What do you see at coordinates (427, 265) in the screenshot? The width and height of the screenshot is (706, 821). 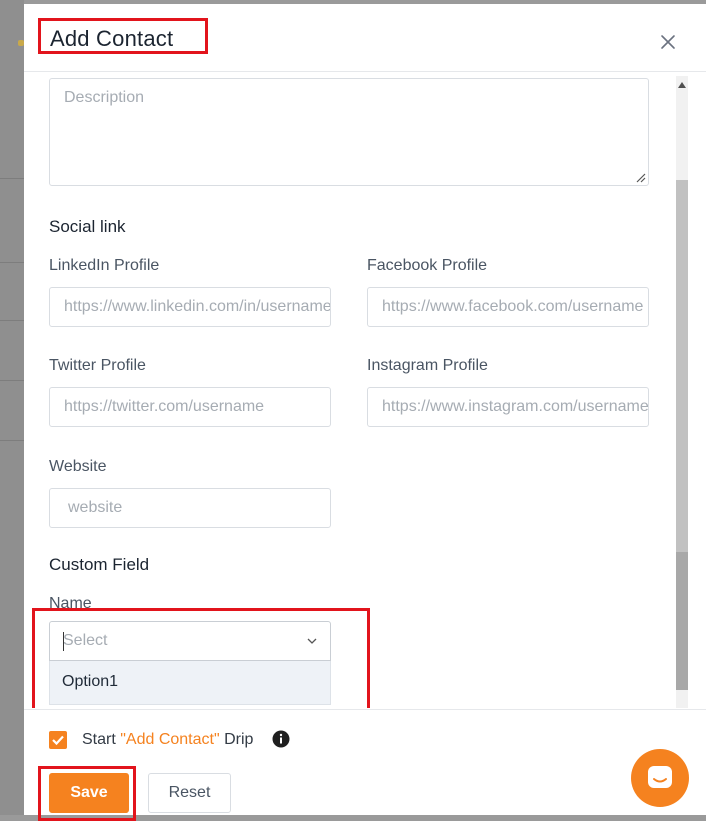 I see `facebook-label: Facebook Profile` at bounding box center [427, 265].